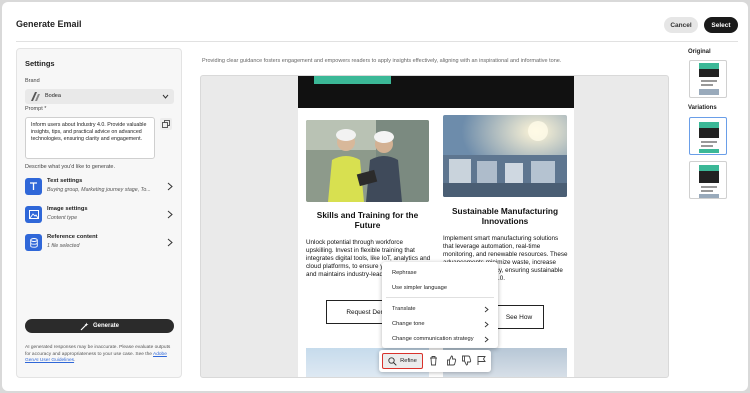  Describe the element at coordinates (45, 109) in the screenshot. I see `required-marker: *` at that location.